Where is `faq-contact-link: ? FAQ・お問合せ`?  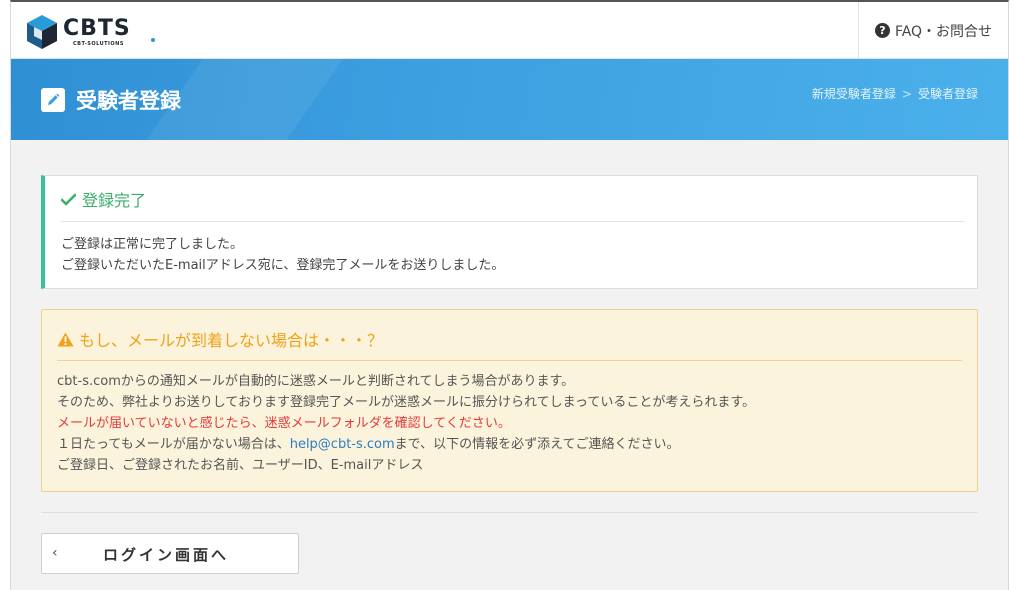 faq-contact-link: ? FAQ・お問合せ is located at coordinates (933, 30).